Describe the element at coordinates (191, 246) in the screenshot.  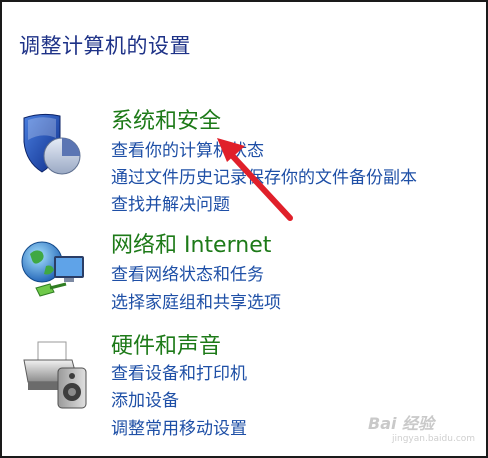
I see `category-title-network-internet: 网络和 Internet` at that location.